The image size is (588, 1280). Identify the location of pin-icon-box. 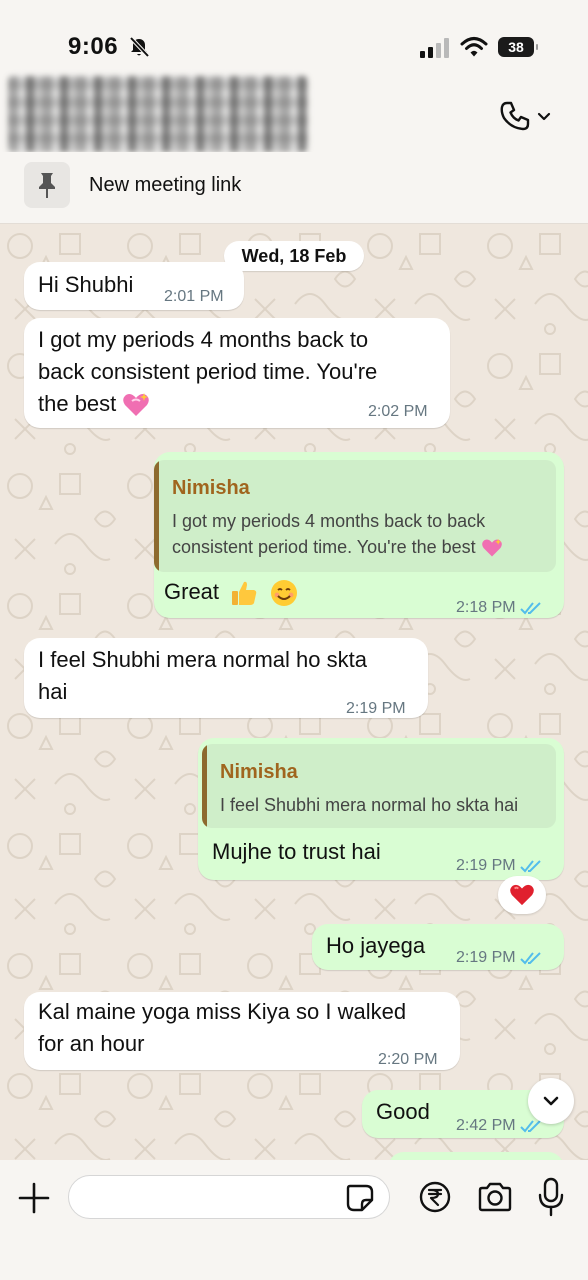
(47, 185).